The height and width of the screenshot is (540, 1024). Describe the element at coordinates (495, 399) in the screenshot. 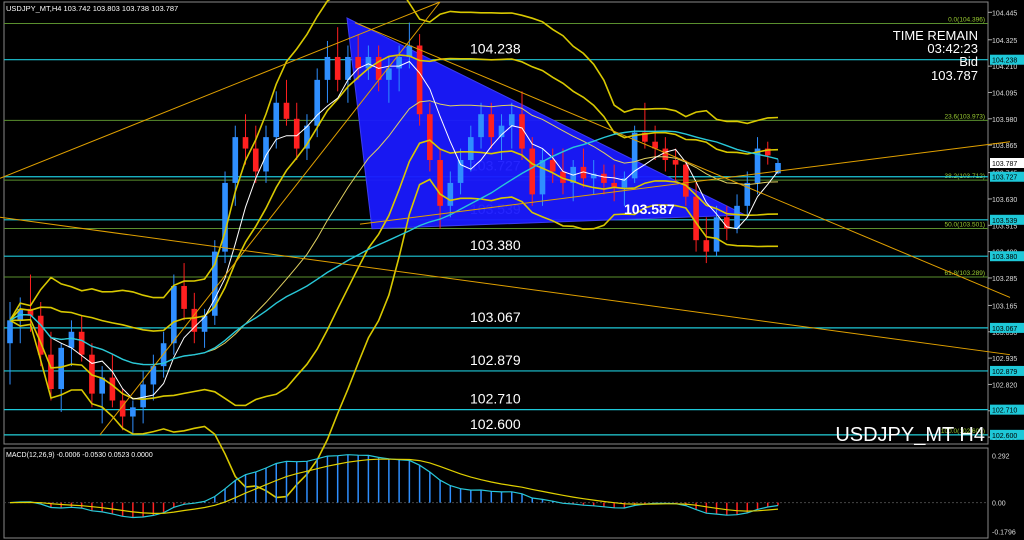

I see `level-label: 102.710` at that location.